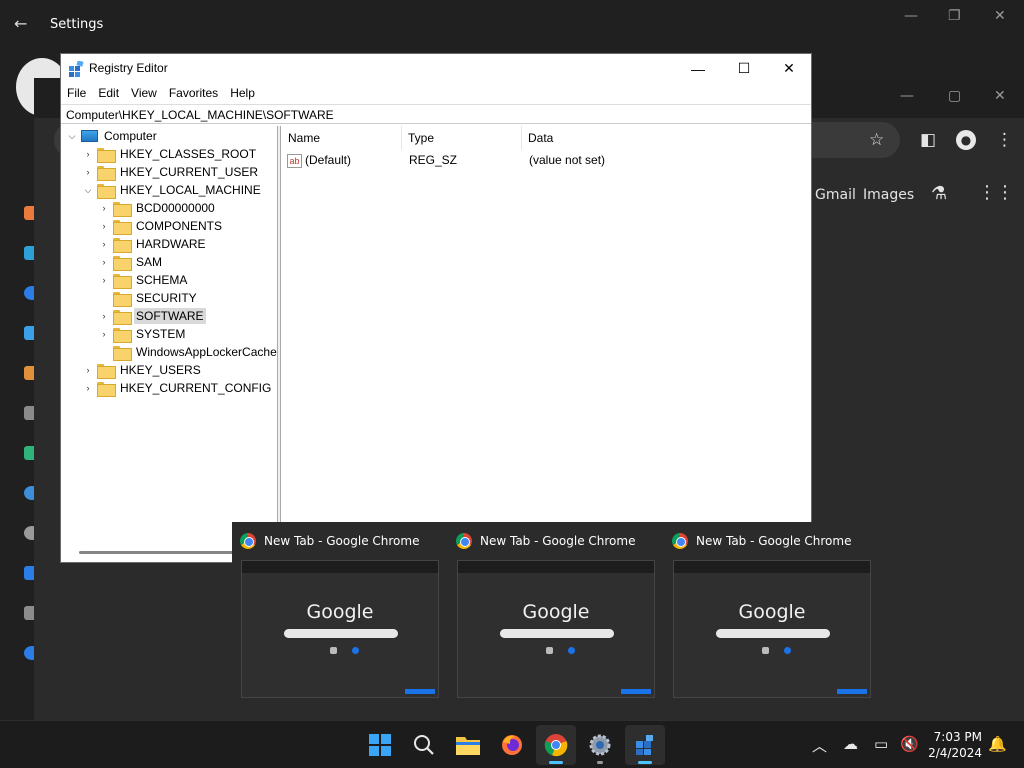 The width and height of the screenshot is (1024, 768). What do you see at coordinates (152, 316) in the screenshot?
I see `tree-node-software: › SOFTWARE` at bounding box center [152, 316].